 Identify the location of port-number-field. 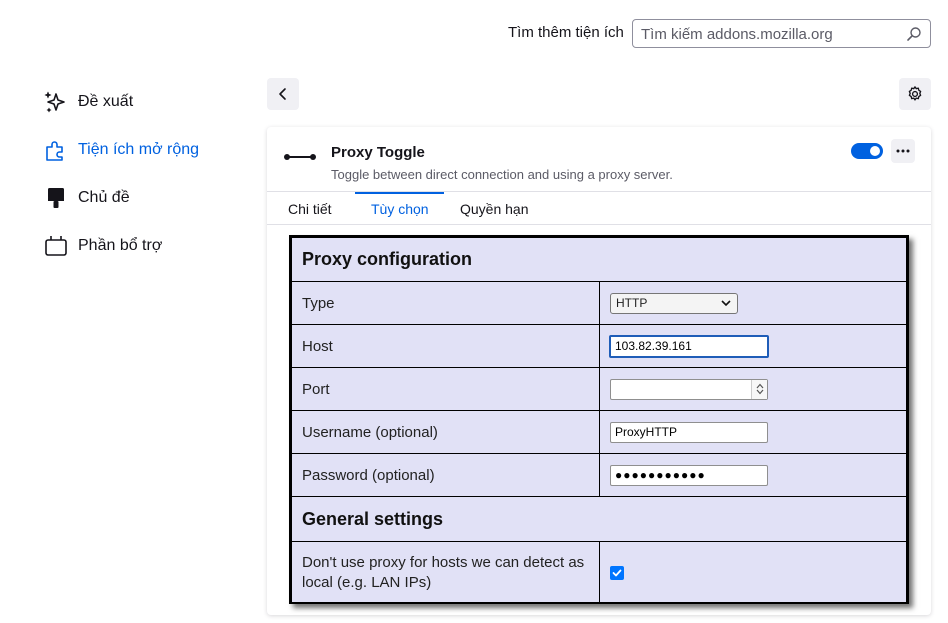
(689, 389).